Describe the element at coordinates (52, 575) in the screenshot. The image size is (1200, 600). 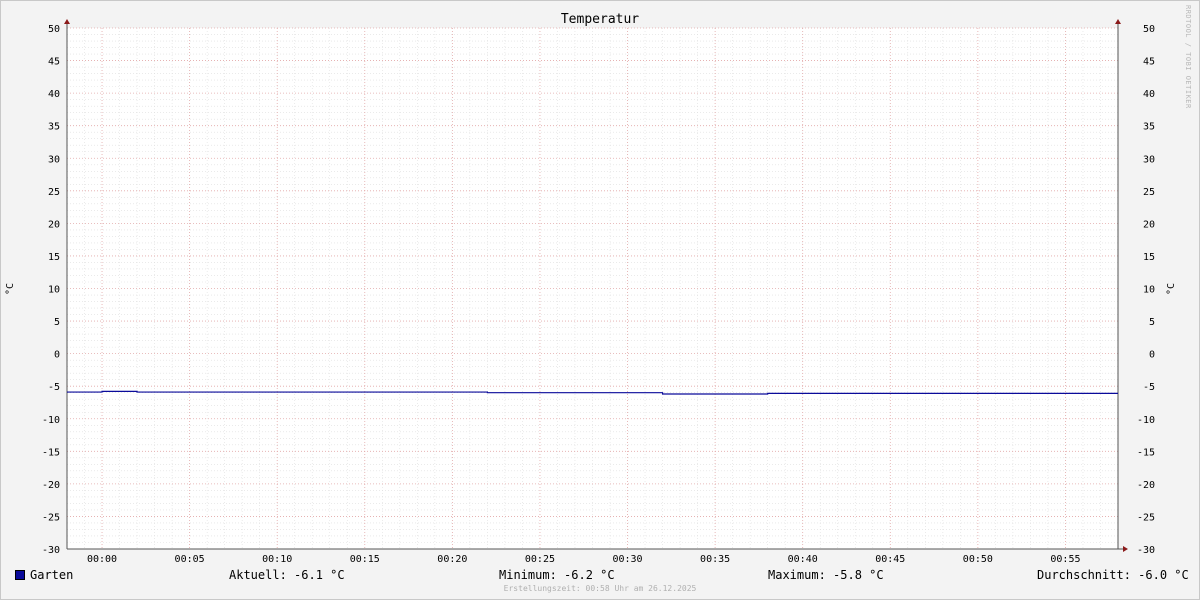
I see `legend-series-name: Garten` at that location.